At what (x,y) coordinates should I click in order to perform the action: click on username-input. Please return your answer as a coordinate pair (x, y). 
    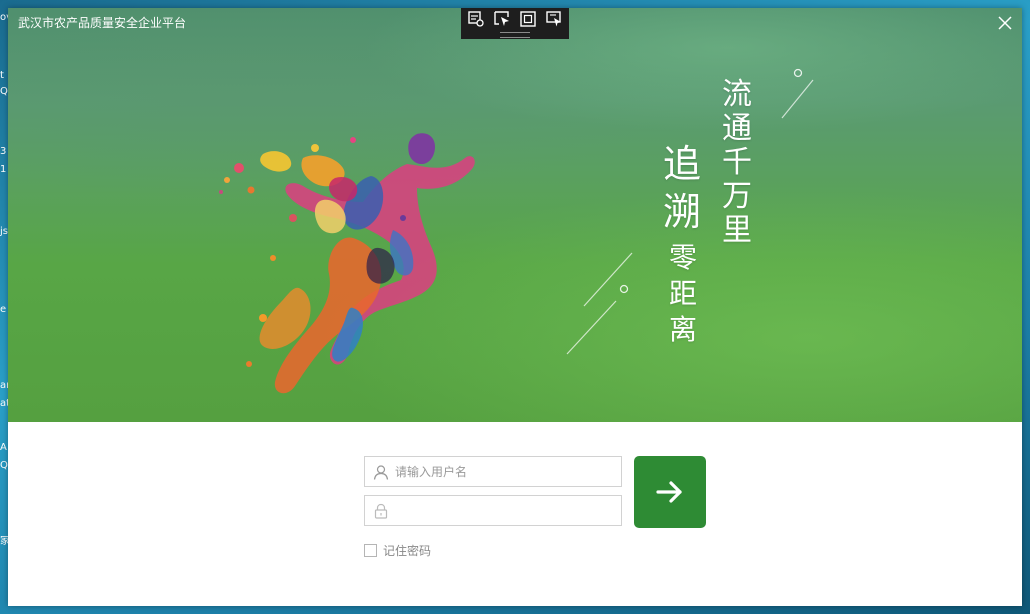
    Looking at the image, I should click on (505, 471).